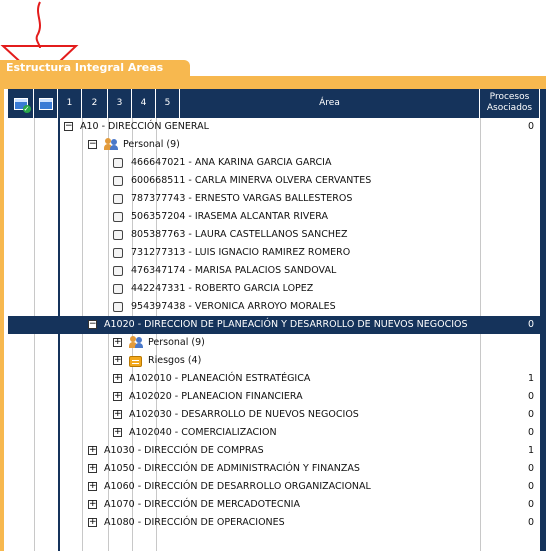  I want to click on level-header-1: 1, so click(70, 103).